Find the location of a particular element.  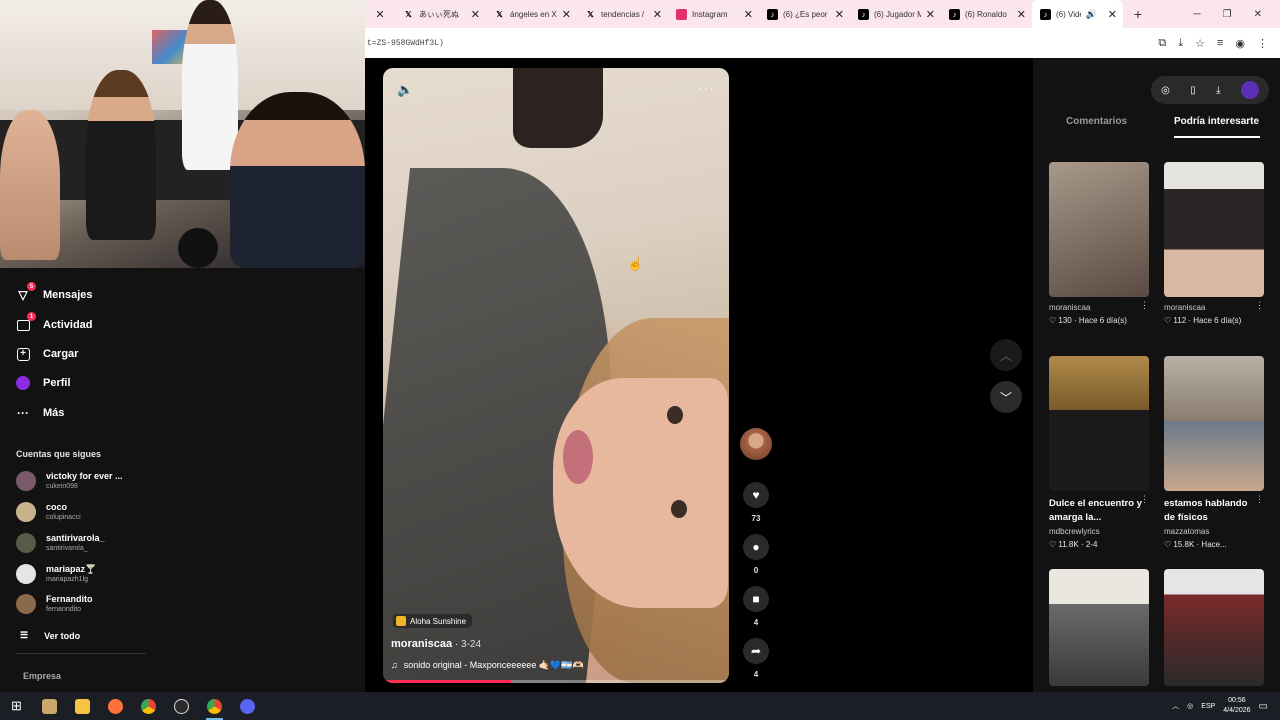

translate-icon: ⧉ is located at coordinates (1162, 43).